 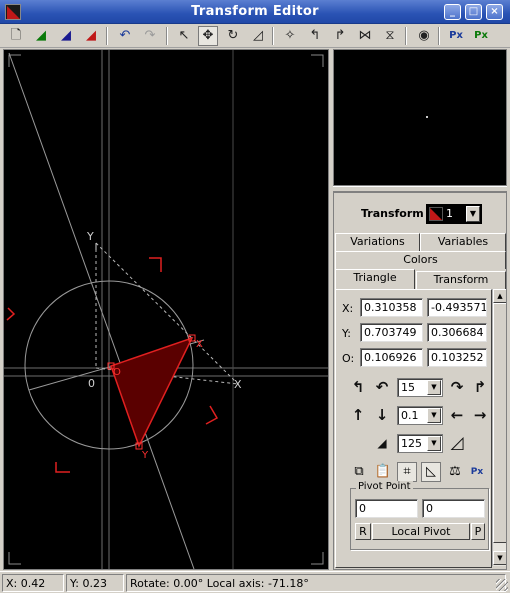 What do you see at coordinates (386, 508) in the screenshot?
I see `pivot-x-field: 0` at bounding box center [386, 508].